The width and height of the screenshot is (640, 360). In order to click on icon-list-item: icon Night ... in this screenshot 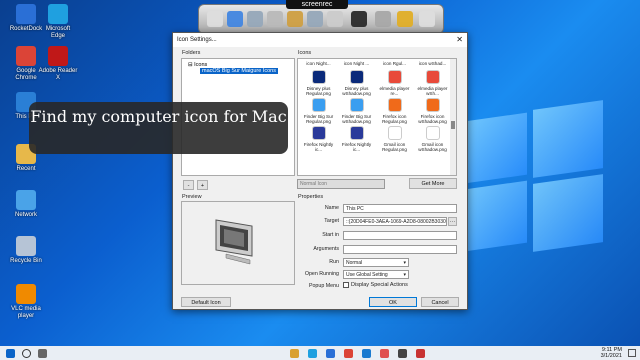, I will do `click(356, 63)`.